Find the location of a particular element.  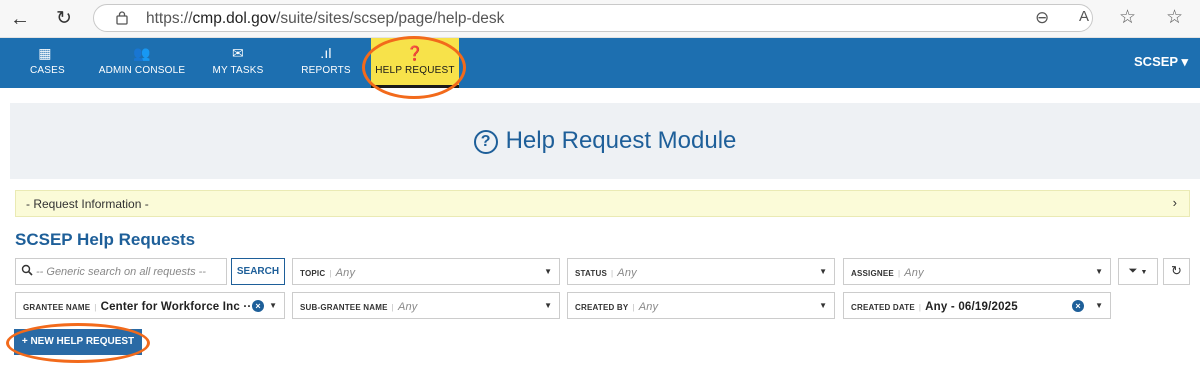

sub-grantee-name-filter: SUB-GRANTEE NAME | Any ▼ is located at coordinates (426, 305).